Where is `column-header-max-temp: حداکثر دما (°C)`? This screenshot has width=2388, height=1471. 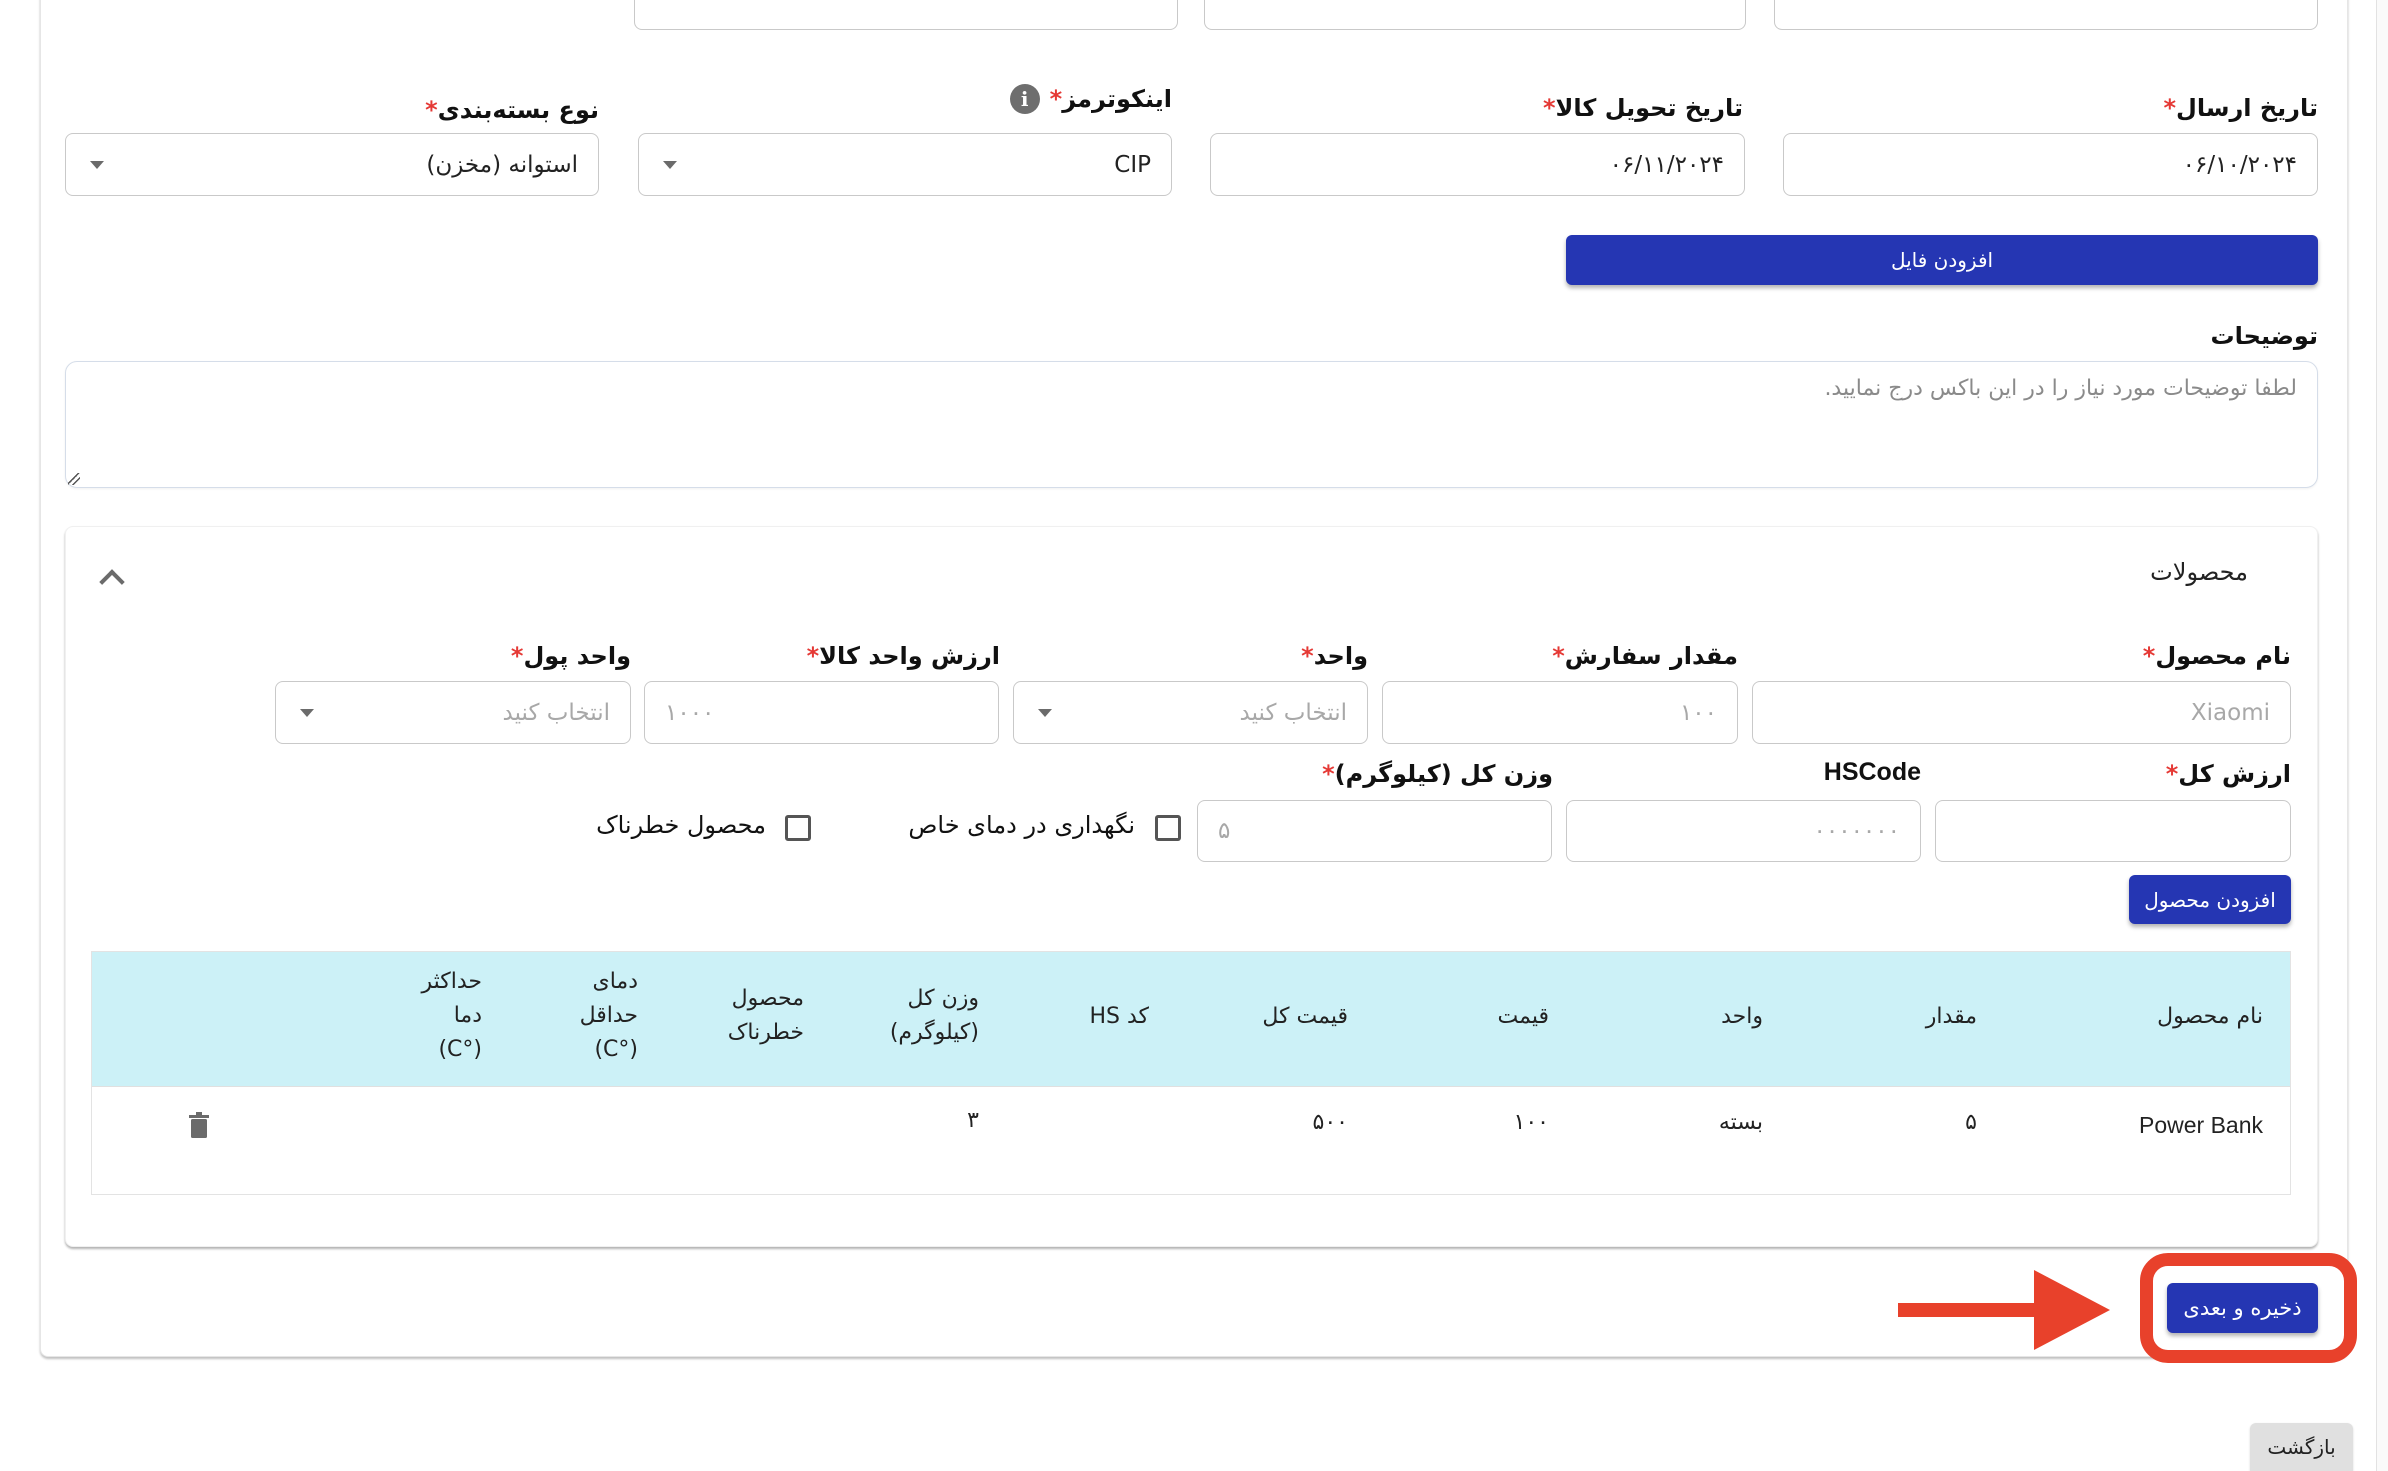 column-header-max-temp: حداکثر دما (°C) is located at coordinates (451, 1016).